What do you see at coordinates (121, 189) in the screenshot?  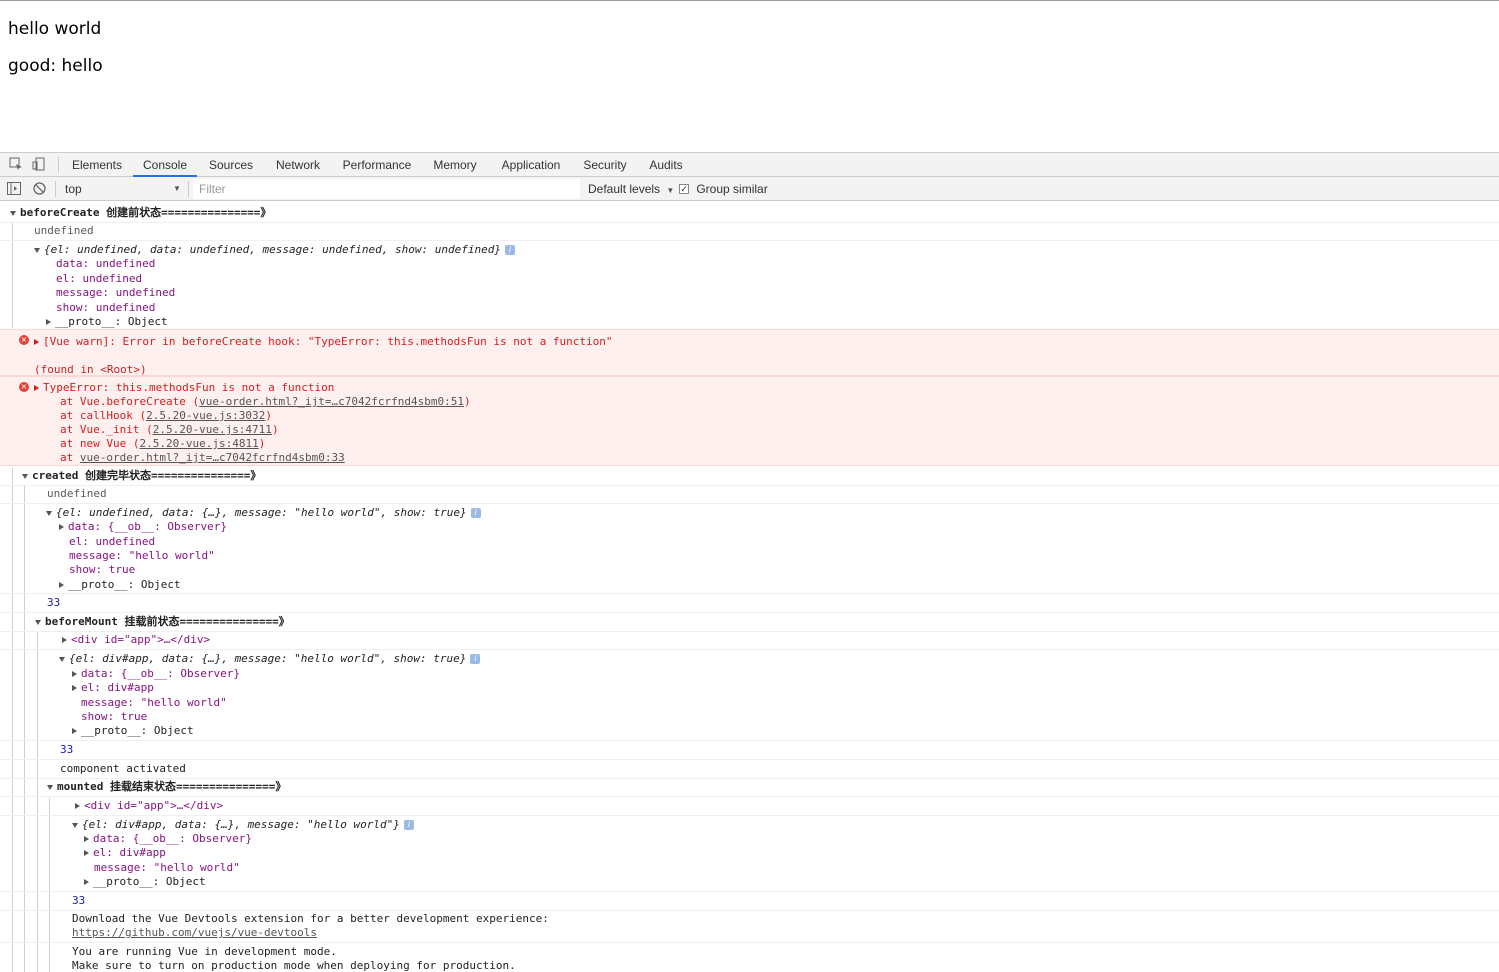 I see `context-select: top ▼` at bounding box center [121, 189].